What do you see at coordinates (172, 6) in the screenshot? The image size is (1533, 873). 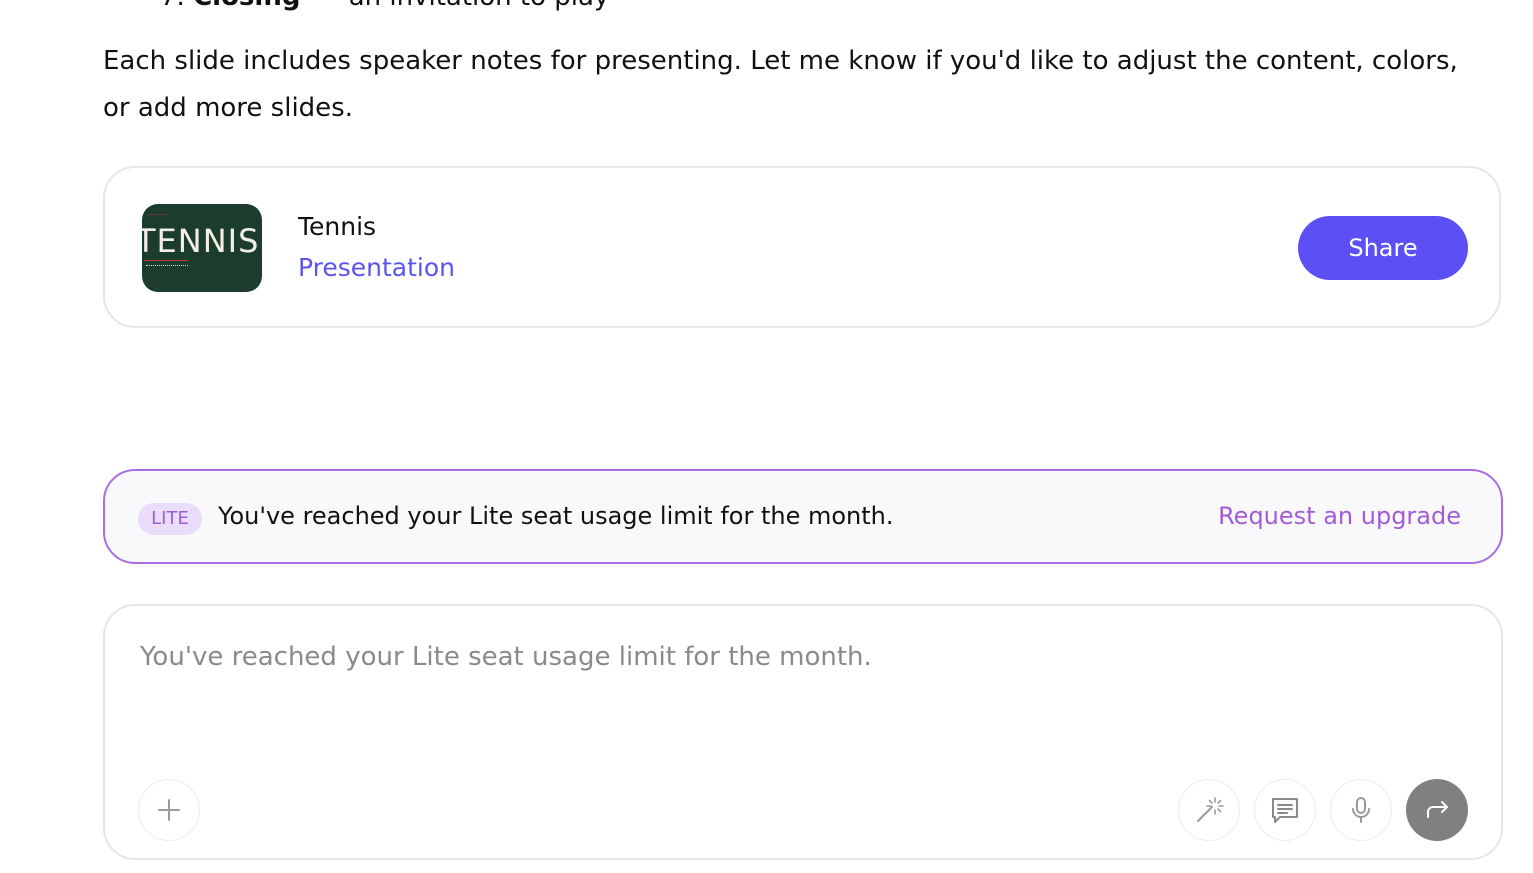 I see `list-item-number: 7.` at bounding box center [172, 6].